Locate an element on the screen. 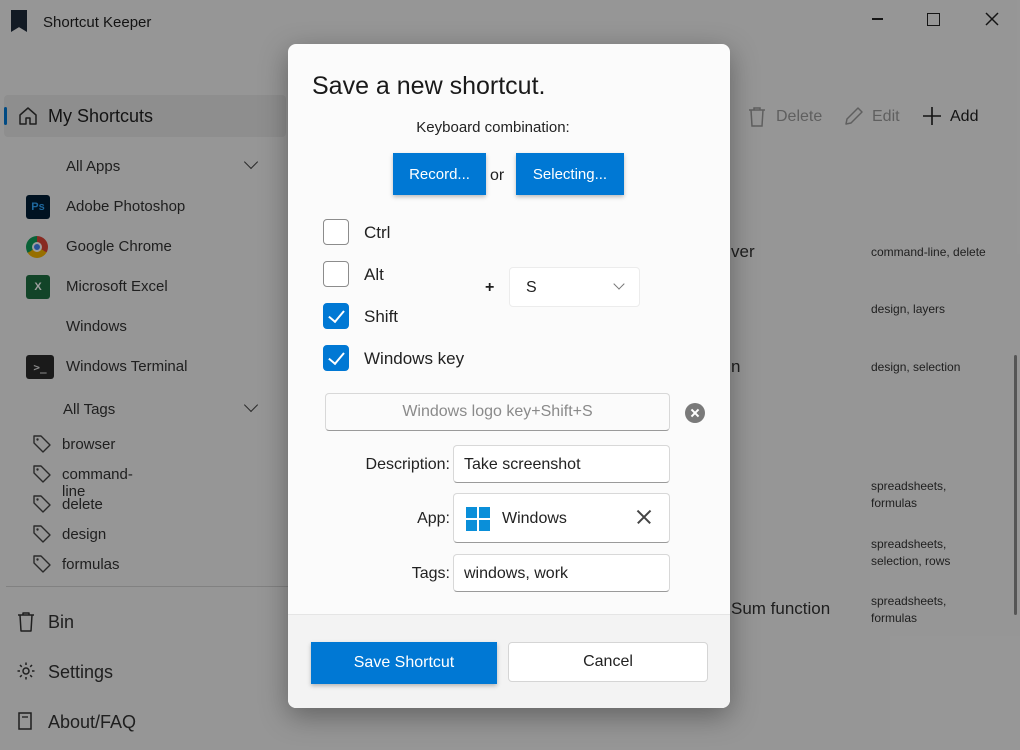 This screenshot has height=750, width=1020. close-icon is located at coordinates (644, 517).